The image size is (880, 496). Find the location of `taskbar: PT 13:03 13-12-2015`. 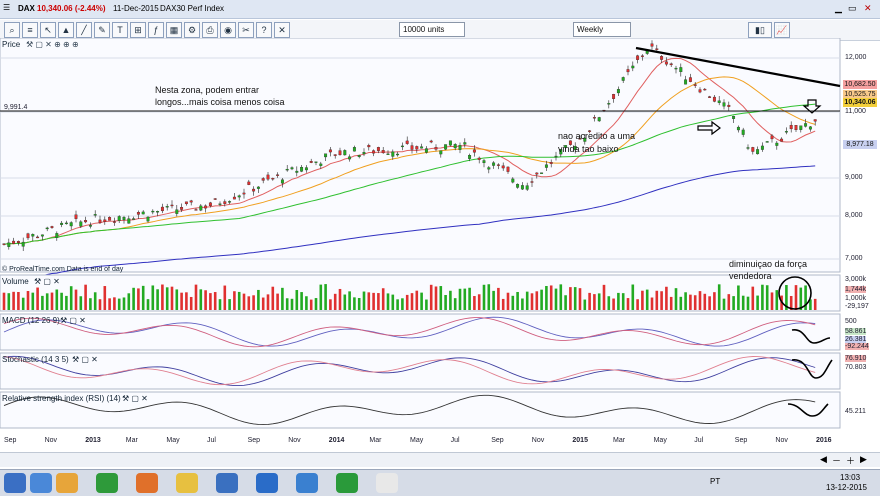

taskbar: PT 13:03 13-12-2015 is located at coordinates (440, 482).